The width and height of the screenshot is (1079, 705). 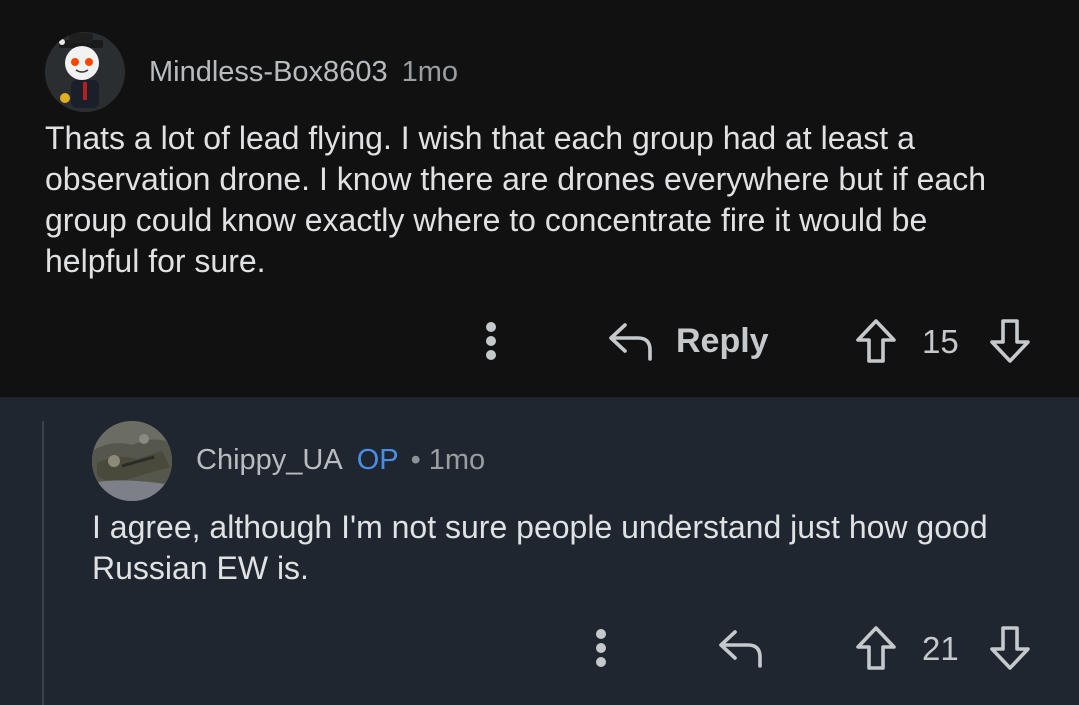 I want to click on comment-meta: Mindless-Box8603 1mo, so click(x=303, y=72).